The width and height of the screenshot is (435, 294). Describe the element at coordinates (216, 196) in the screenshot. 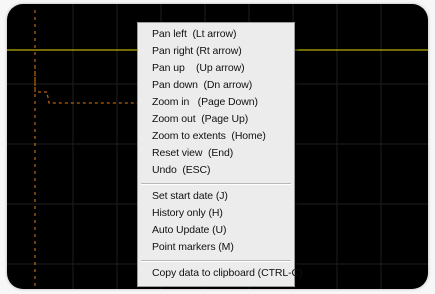

I see `menu-item: Set start date (J)` at that location.